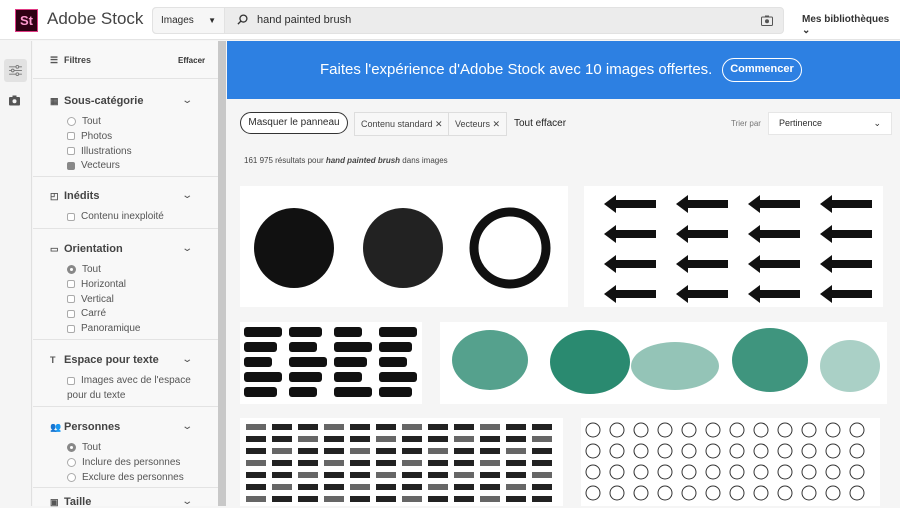 The height and width of the screenshot is (508, 900). I want to click on filters-rail-button, so click(15, 70).